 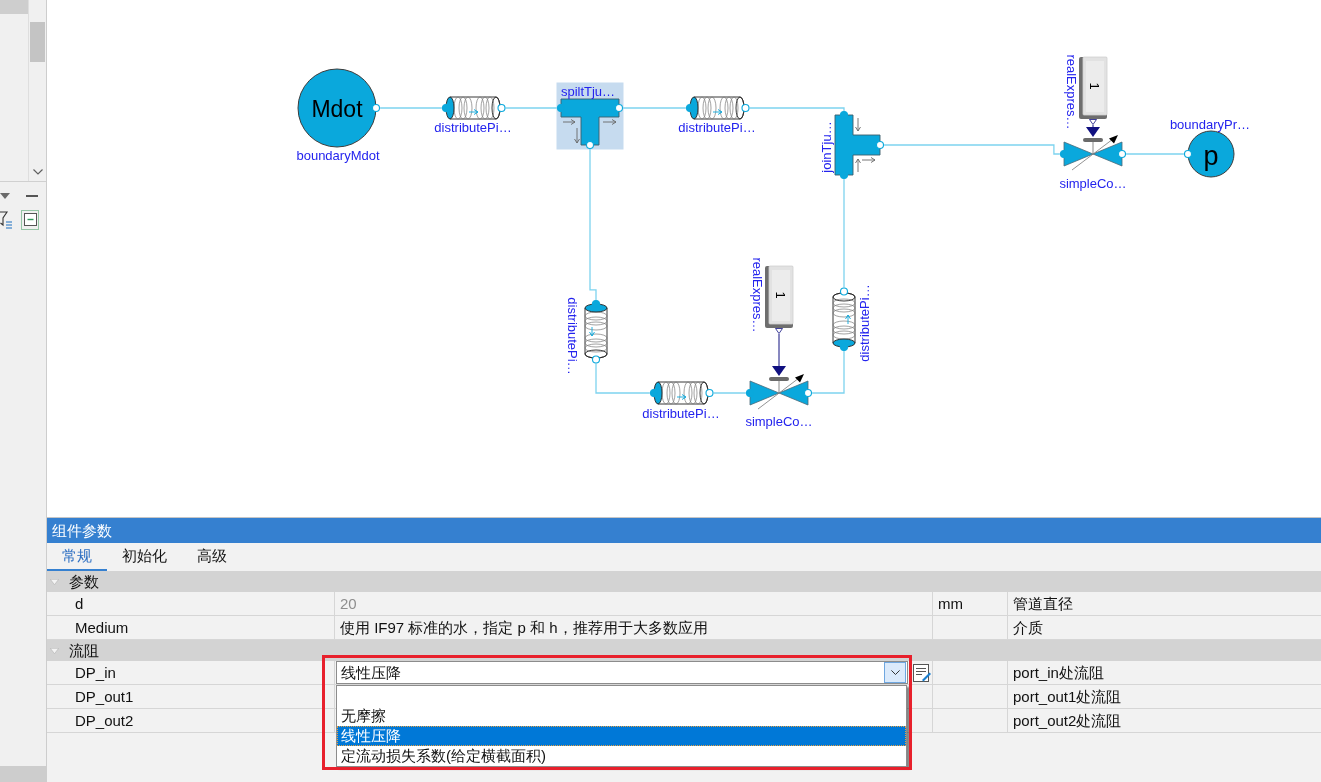 I want to click on flow-source-node, so click(x=339, y=108).